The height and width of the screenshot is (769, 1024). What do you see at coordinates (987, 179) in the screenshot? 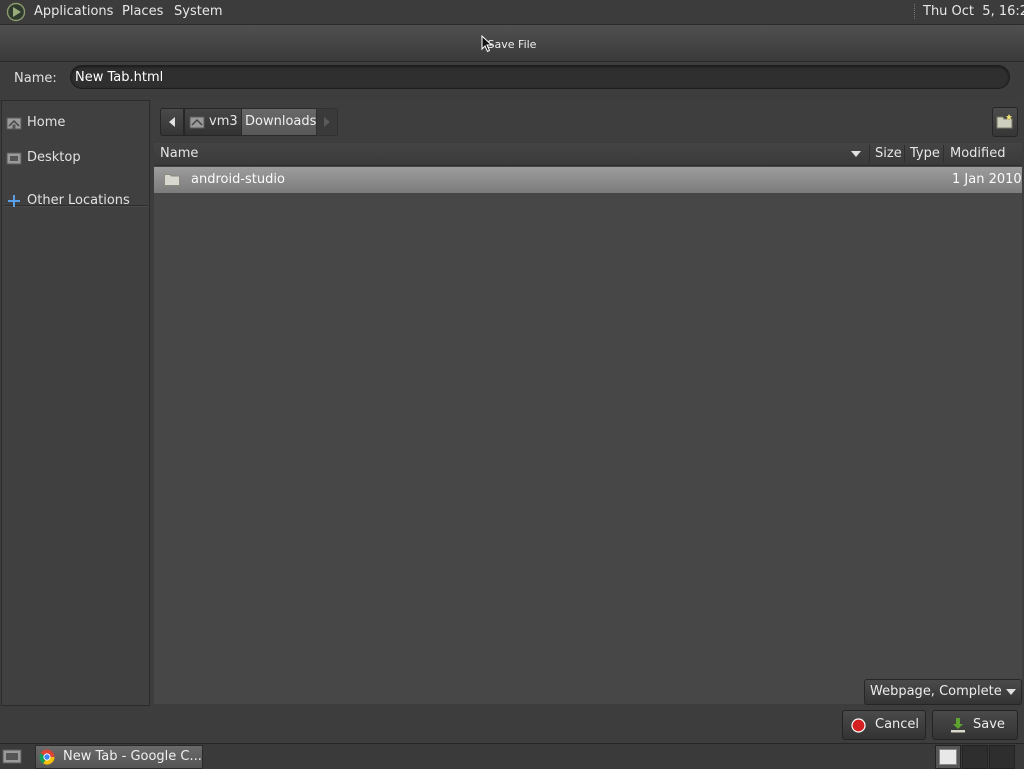
I see `file-modified: 1 Jan 2010` at bounding box center [987, 179].